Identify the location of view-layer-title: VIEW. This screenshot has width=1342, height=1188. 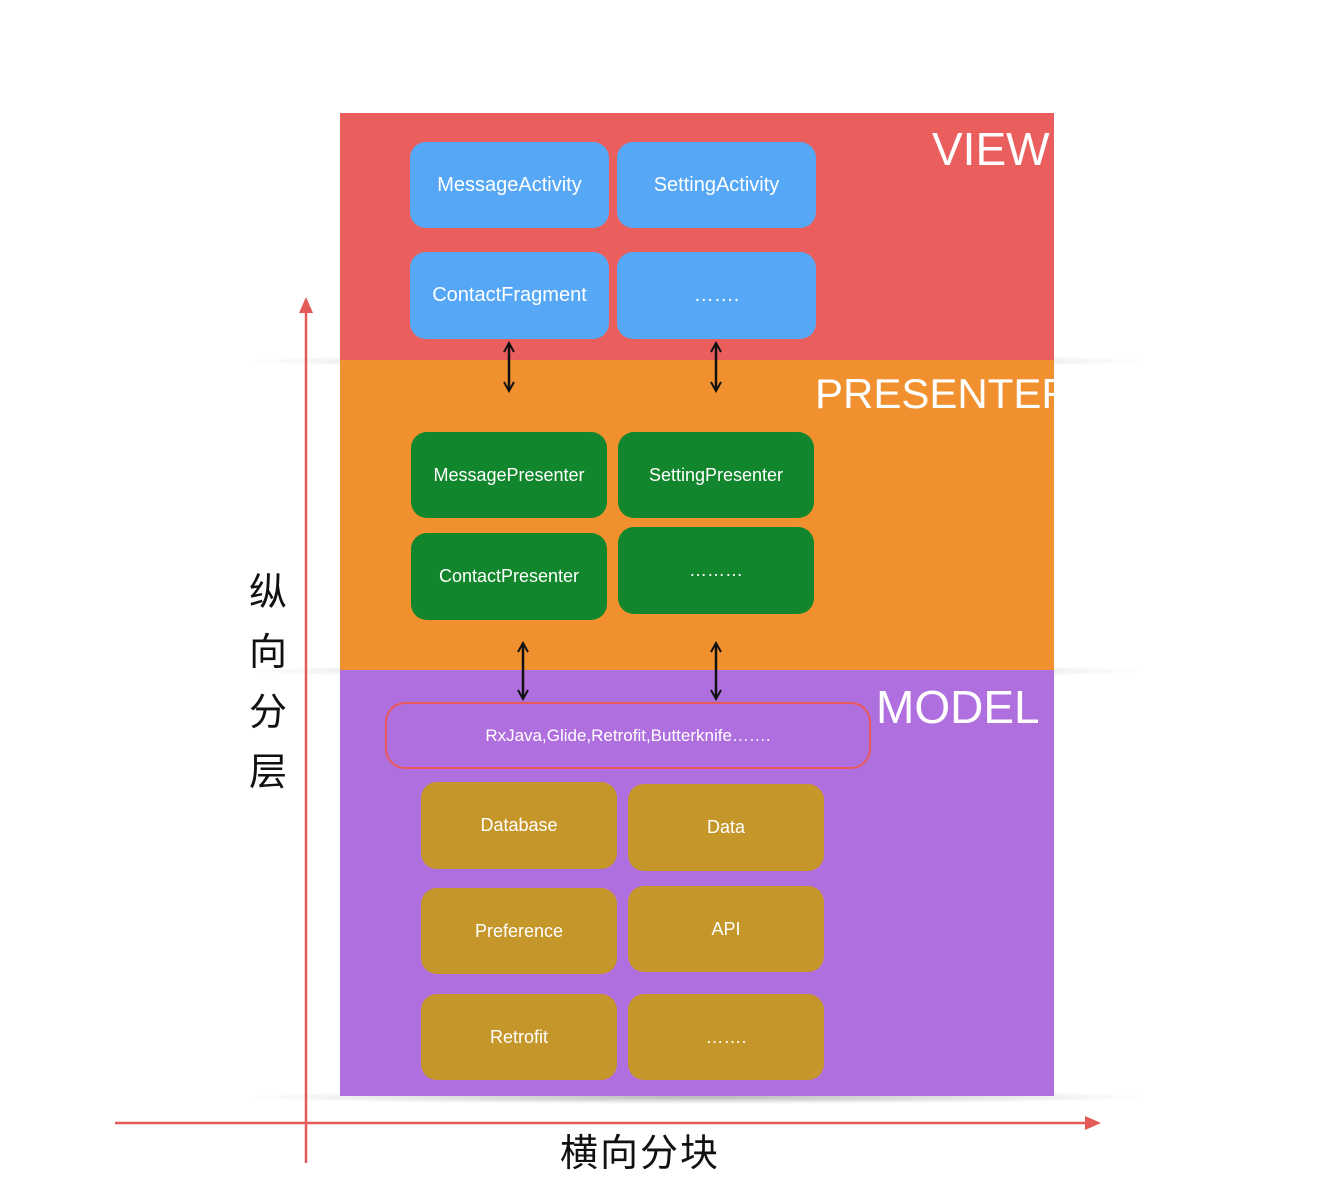
(991, 149).